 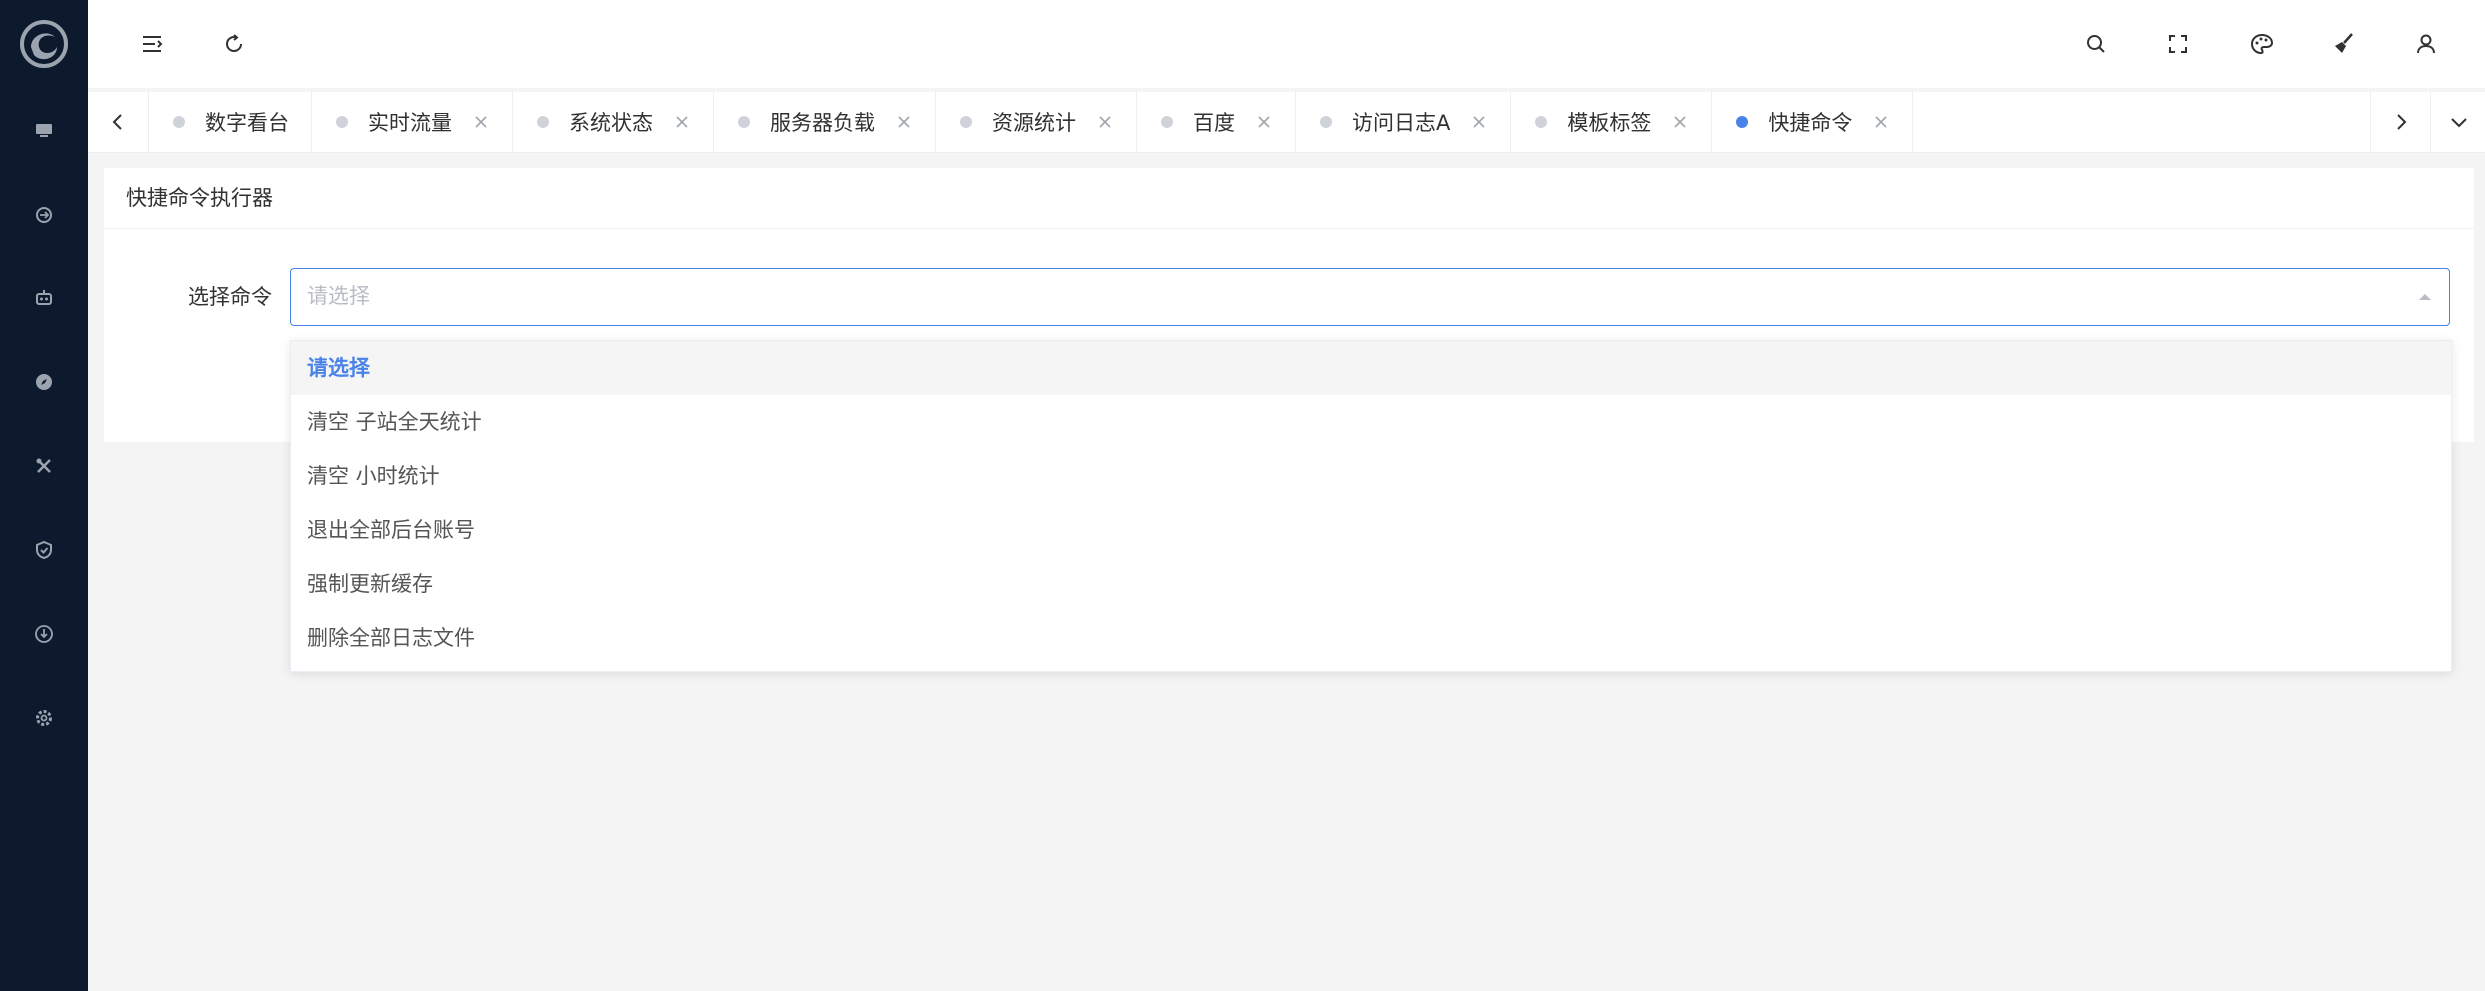 I want to click on dropdown-option: 清空 小时统计, so click(x=1371, y=476).